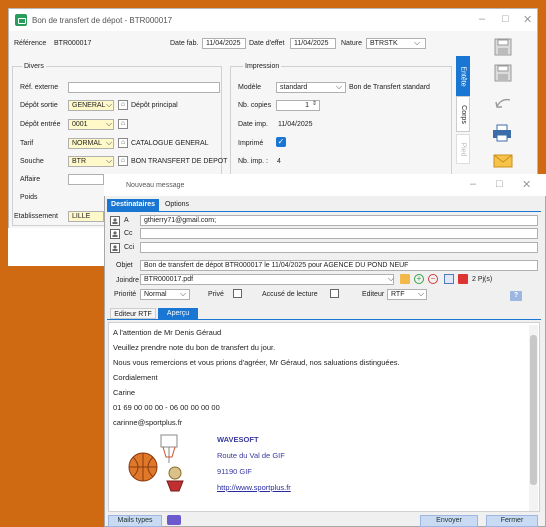 This screenshot has width=546, height=527. I want to click on signature-link: http://www.sportplus.fr, so click(254, 487).